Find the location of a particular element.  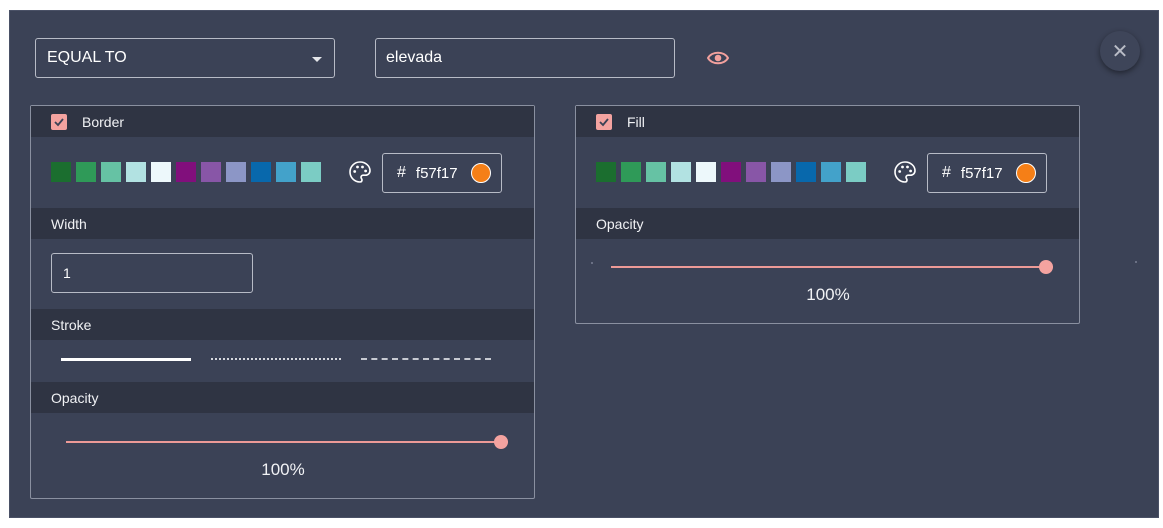

fill-opacity-header: Opacity is located at coordinates (827, 223).